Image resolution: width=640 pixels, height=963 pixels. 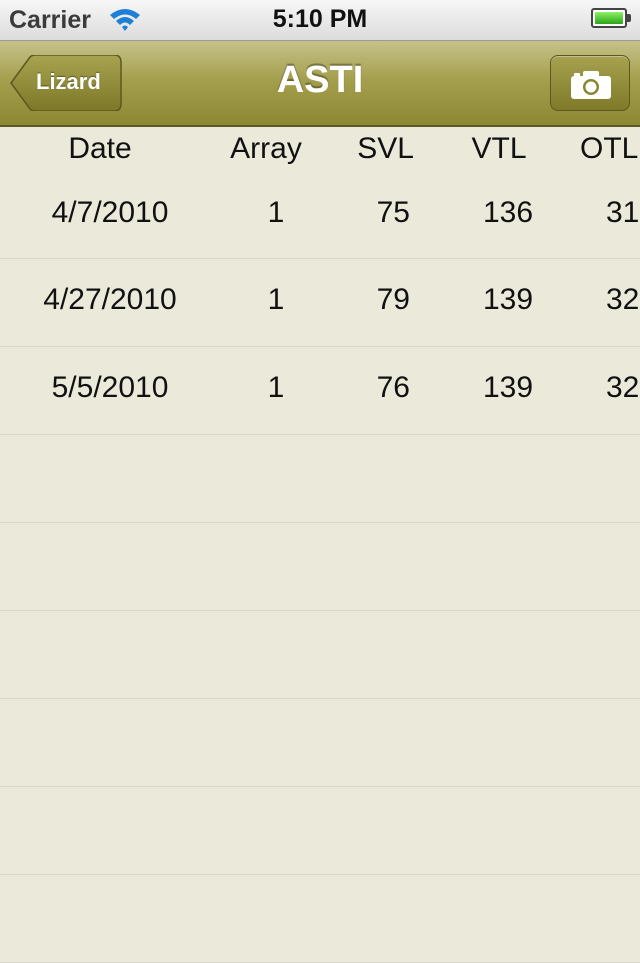 I want to click on table-row: 4/7/2010 1 75 136 31, so click(x=320, y=215).